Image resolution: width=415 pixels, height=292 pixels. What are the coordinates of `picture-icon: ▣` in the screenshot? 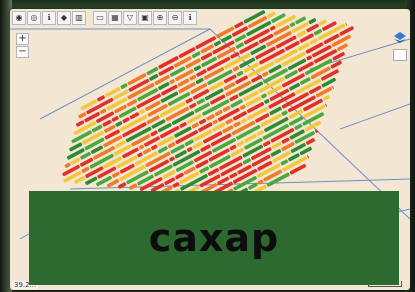 It's located at (145, 18).